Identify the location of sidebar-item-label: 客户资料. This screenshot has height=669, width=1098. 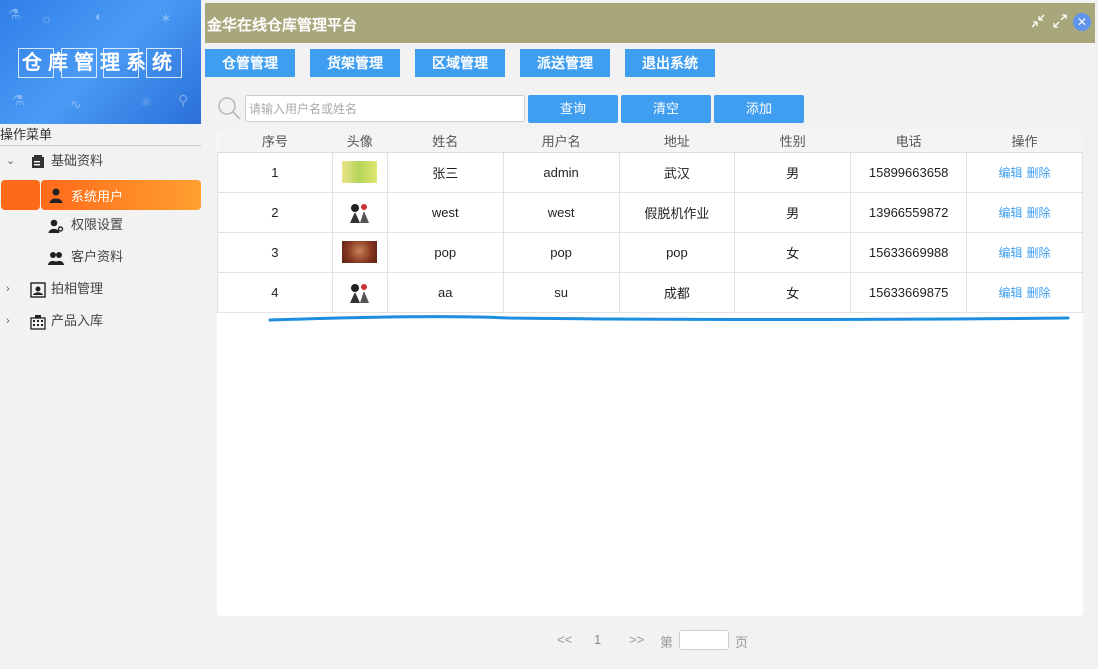
(97, 256).